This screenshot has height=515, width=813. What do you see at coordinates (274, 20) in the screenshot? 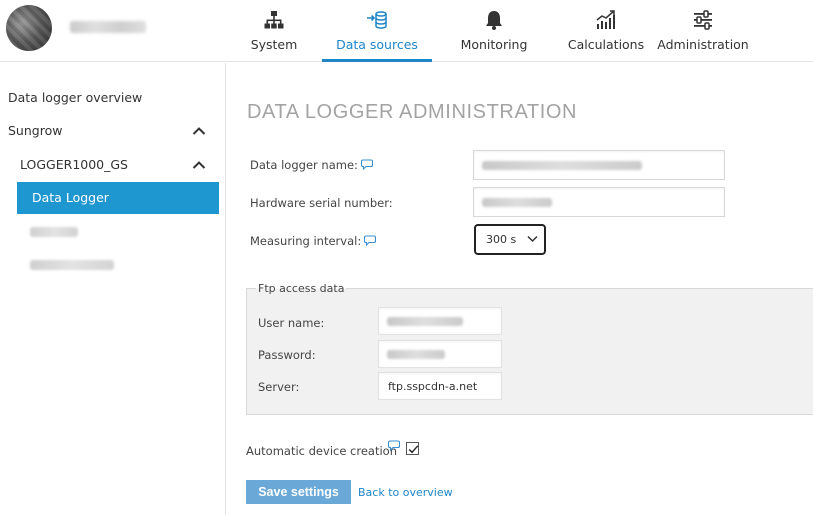
I see `hierarchy-icon` at bounding box center [274, 20].